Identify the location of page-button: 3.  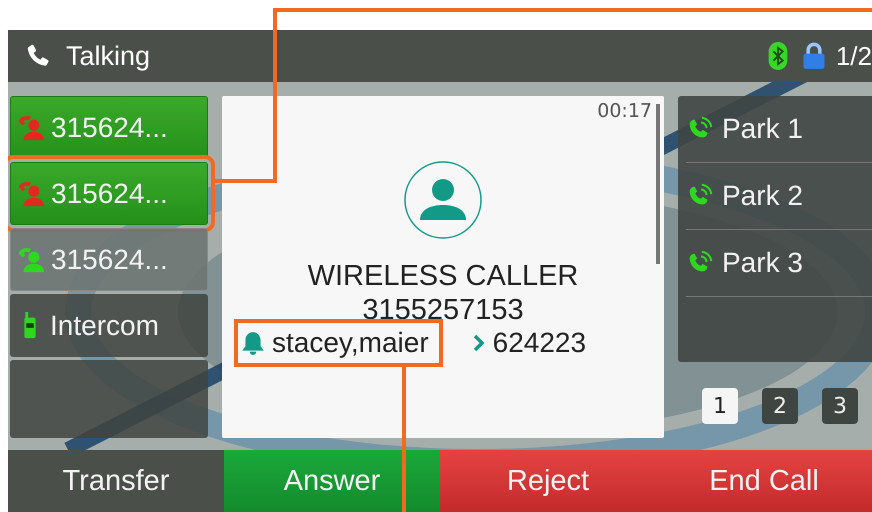
(840, 406).